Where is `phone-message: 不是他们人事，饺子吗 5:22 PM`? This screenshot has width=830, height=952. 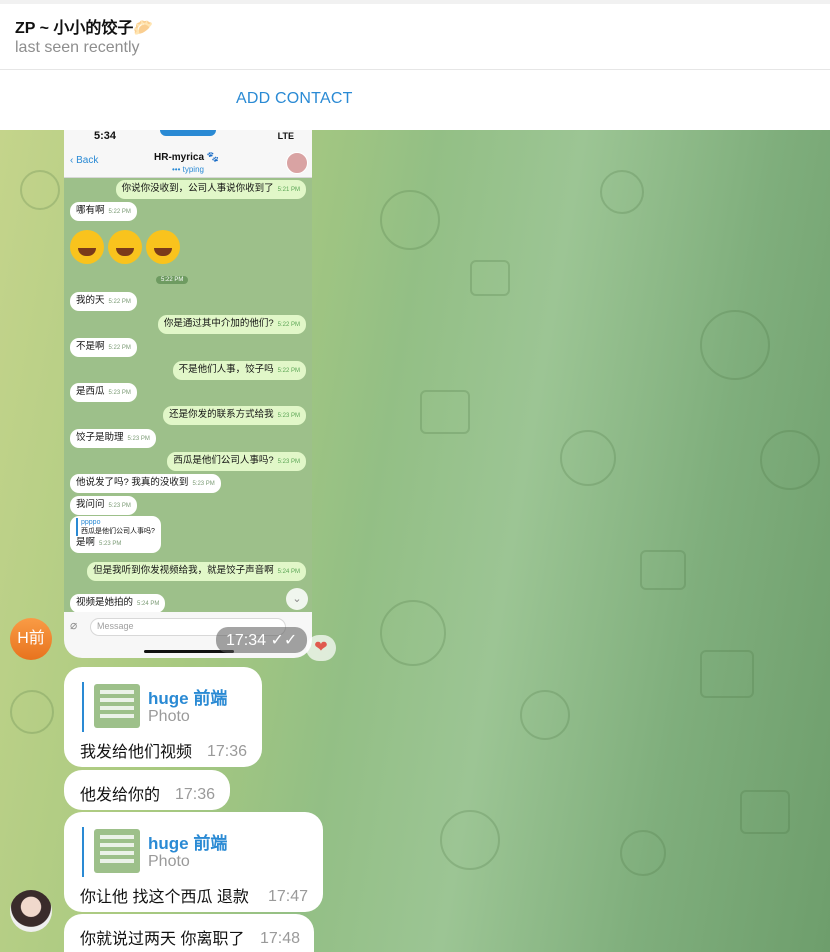
phone-message: 不是他们人事，饺子吗 5:22 PM is located at coordinates (239, 370).